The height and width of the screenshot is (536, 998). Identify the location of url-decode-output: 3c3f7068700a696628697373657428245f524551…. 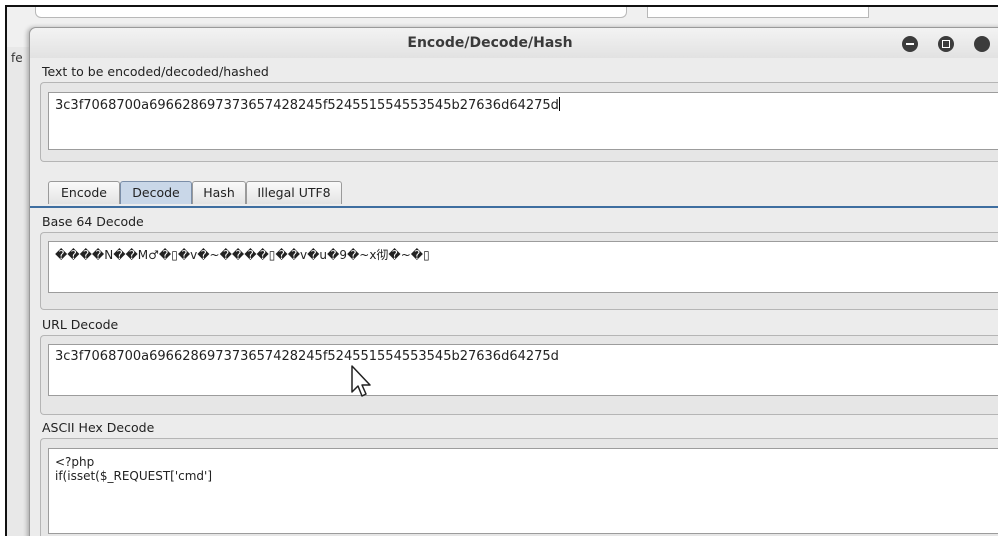
(523, 370).